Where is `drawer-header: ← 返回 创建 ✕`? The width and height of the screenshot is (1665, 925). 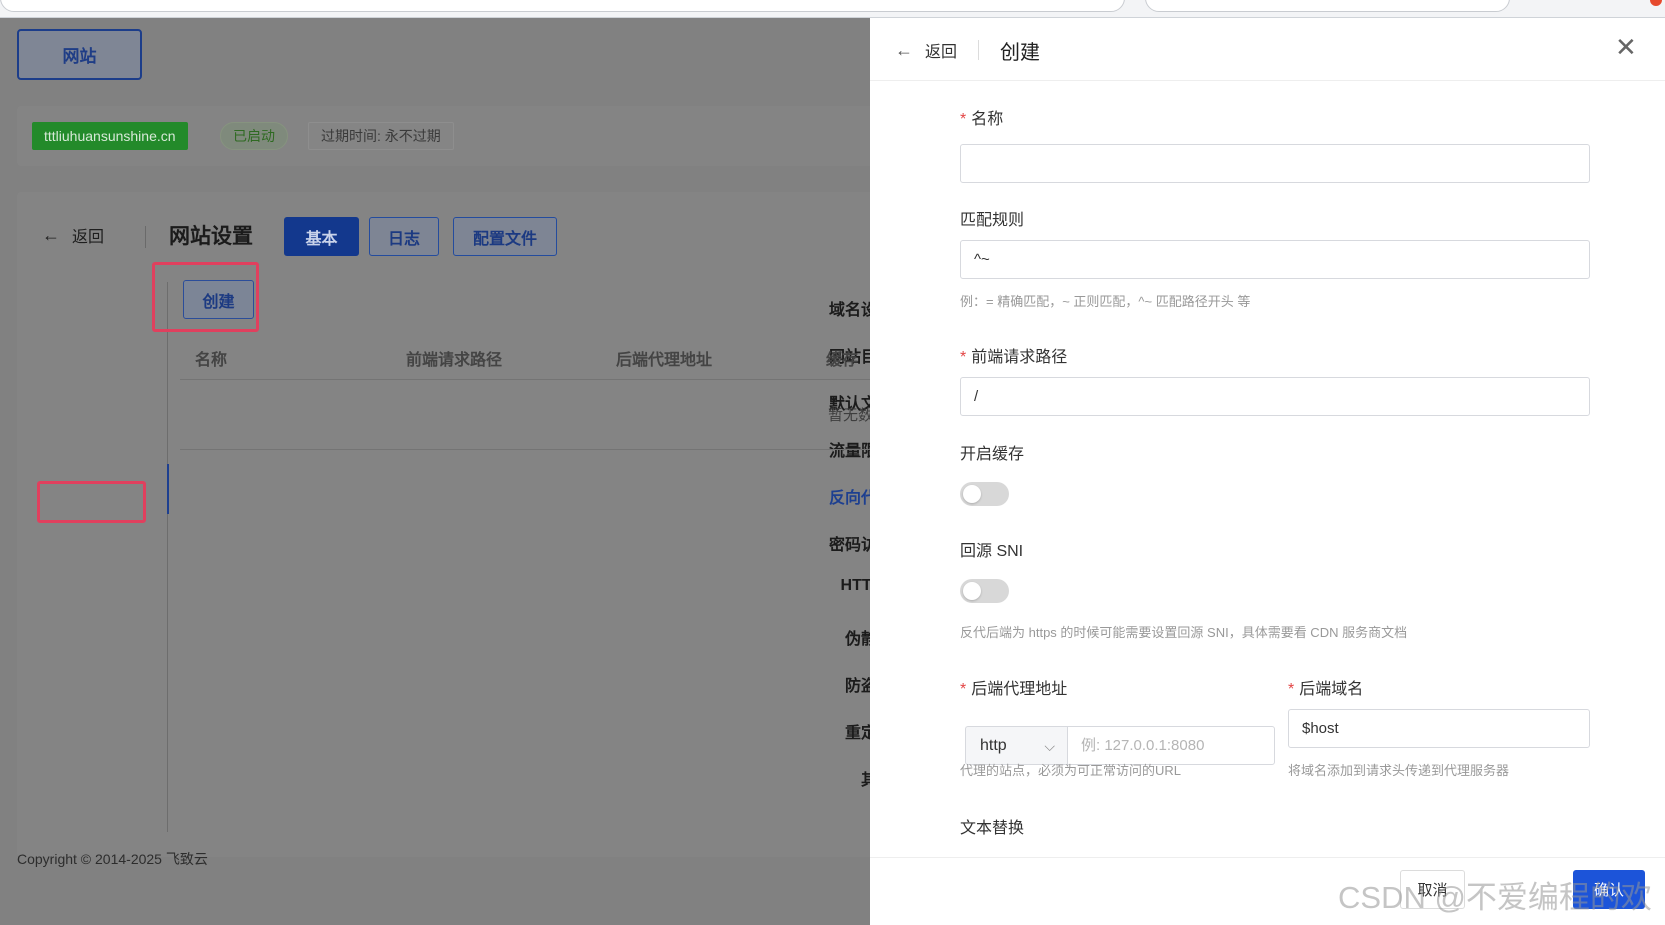
drawer-header: ← 返回 创建 ✕ is located at coordinates (1267, 49).